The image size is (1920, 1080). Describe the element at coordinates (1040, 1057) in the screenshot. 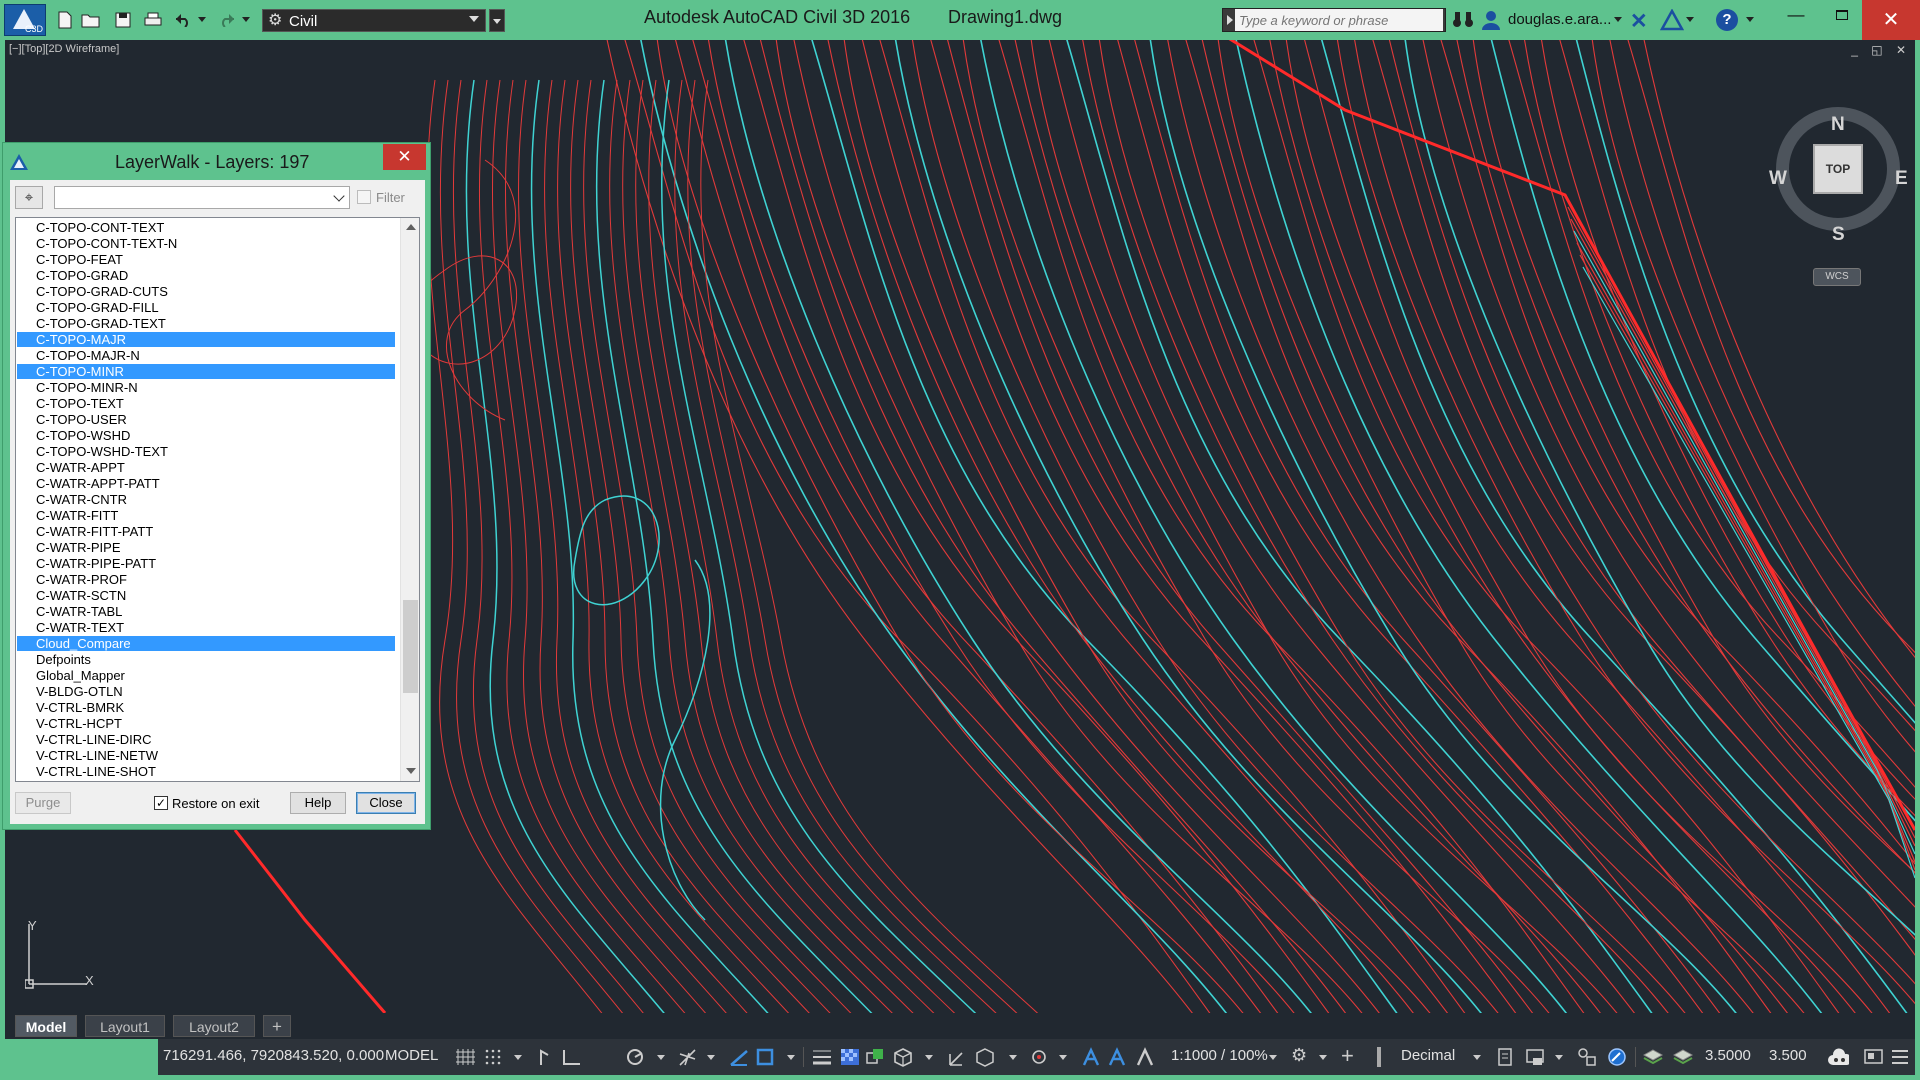

I see `gizmo-icon` at that location.